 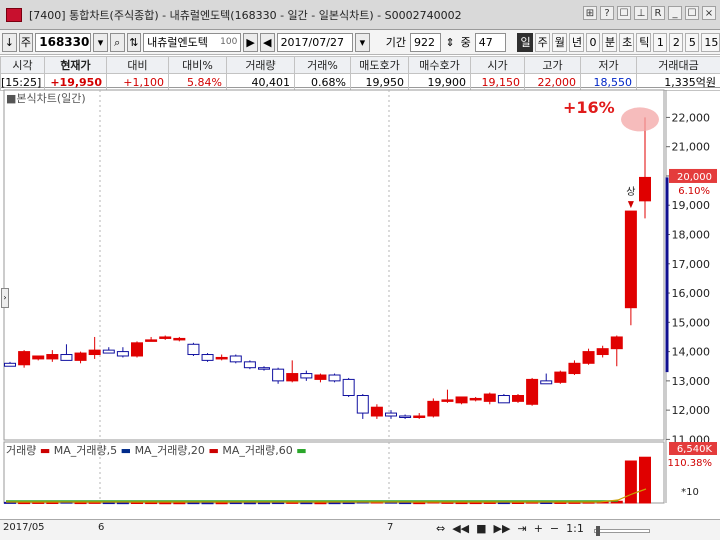 I want to click on date-axis-july: 7, so click(x=390, y=527).